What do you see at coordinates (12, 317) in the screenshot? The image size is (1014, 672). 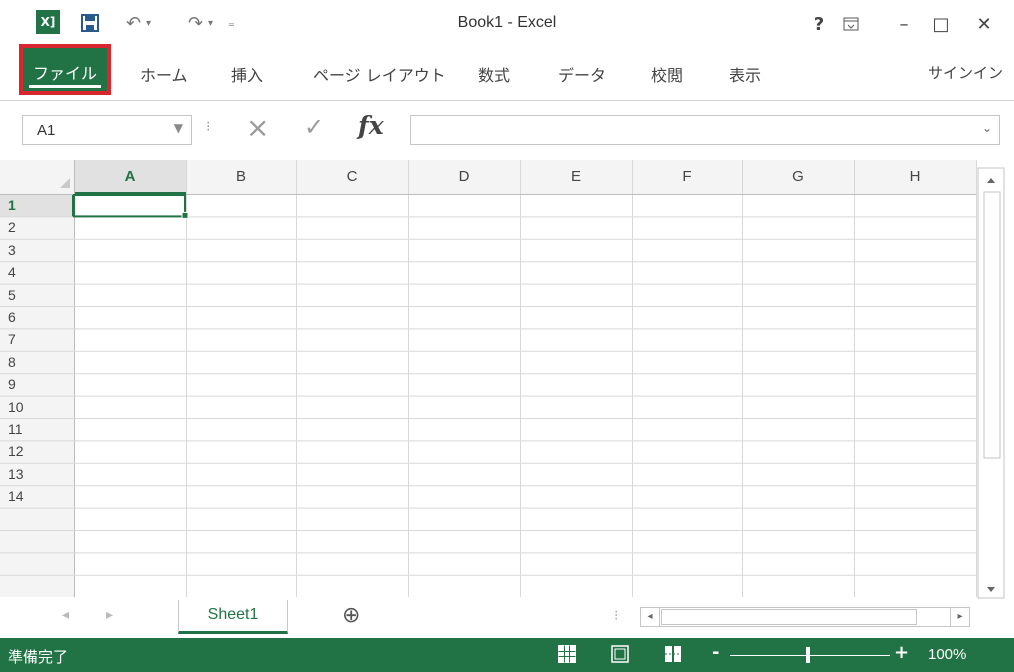 I see `row-header-6: 6` at bounding box center [12, 317].